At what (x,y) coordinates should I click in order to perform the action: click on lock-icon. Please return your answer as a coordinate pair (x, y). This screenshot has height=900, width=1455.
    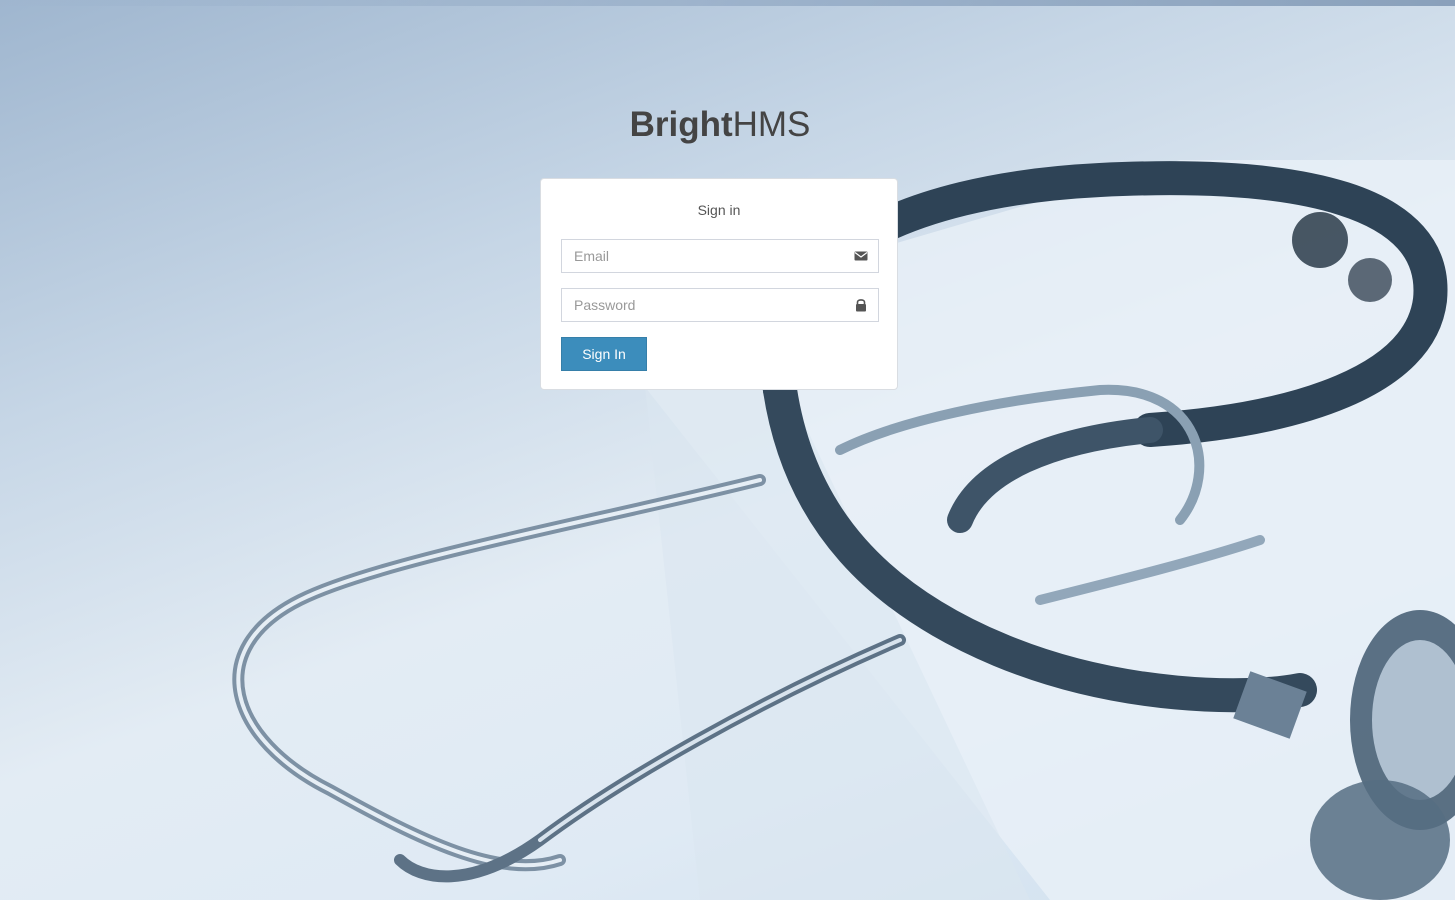
    Looking at the image, I should click on (861, 305).